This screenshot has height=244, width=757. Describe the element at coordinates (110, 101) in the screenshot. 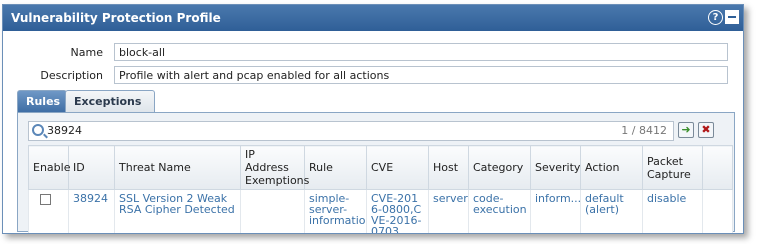

I see `tab-exceptions: Exceptions` at that location.